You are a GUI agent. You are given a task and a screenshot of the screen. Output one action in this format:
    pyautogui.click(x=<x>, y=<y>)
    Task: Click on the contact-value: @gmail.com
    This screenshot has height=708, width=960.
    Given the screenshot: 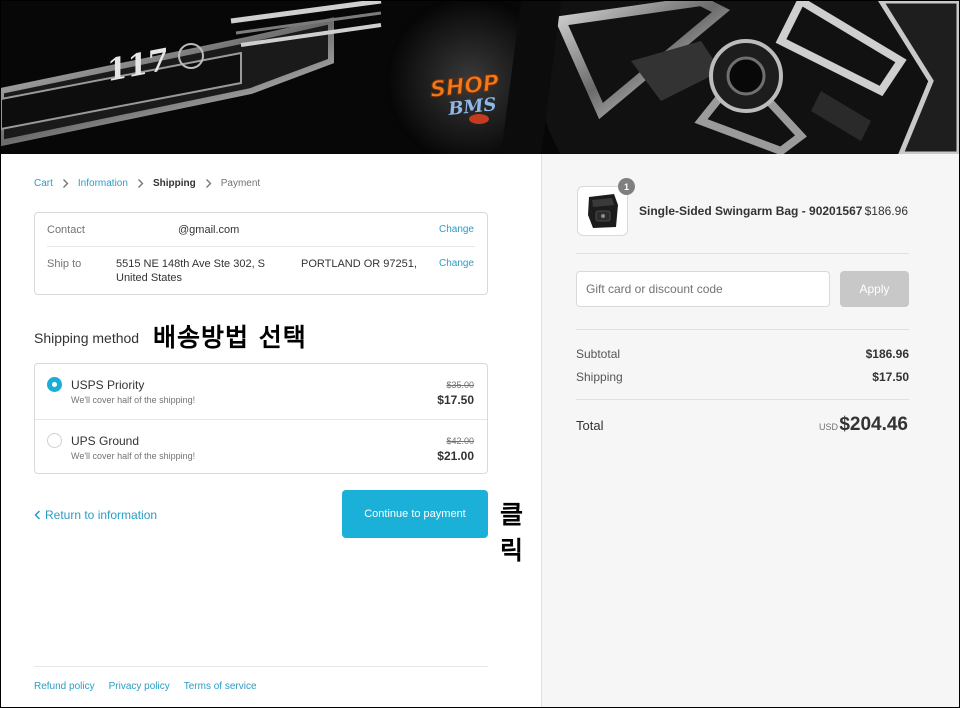 What is the action you would take?
    pyautogui.click(x=209, y=230)
    